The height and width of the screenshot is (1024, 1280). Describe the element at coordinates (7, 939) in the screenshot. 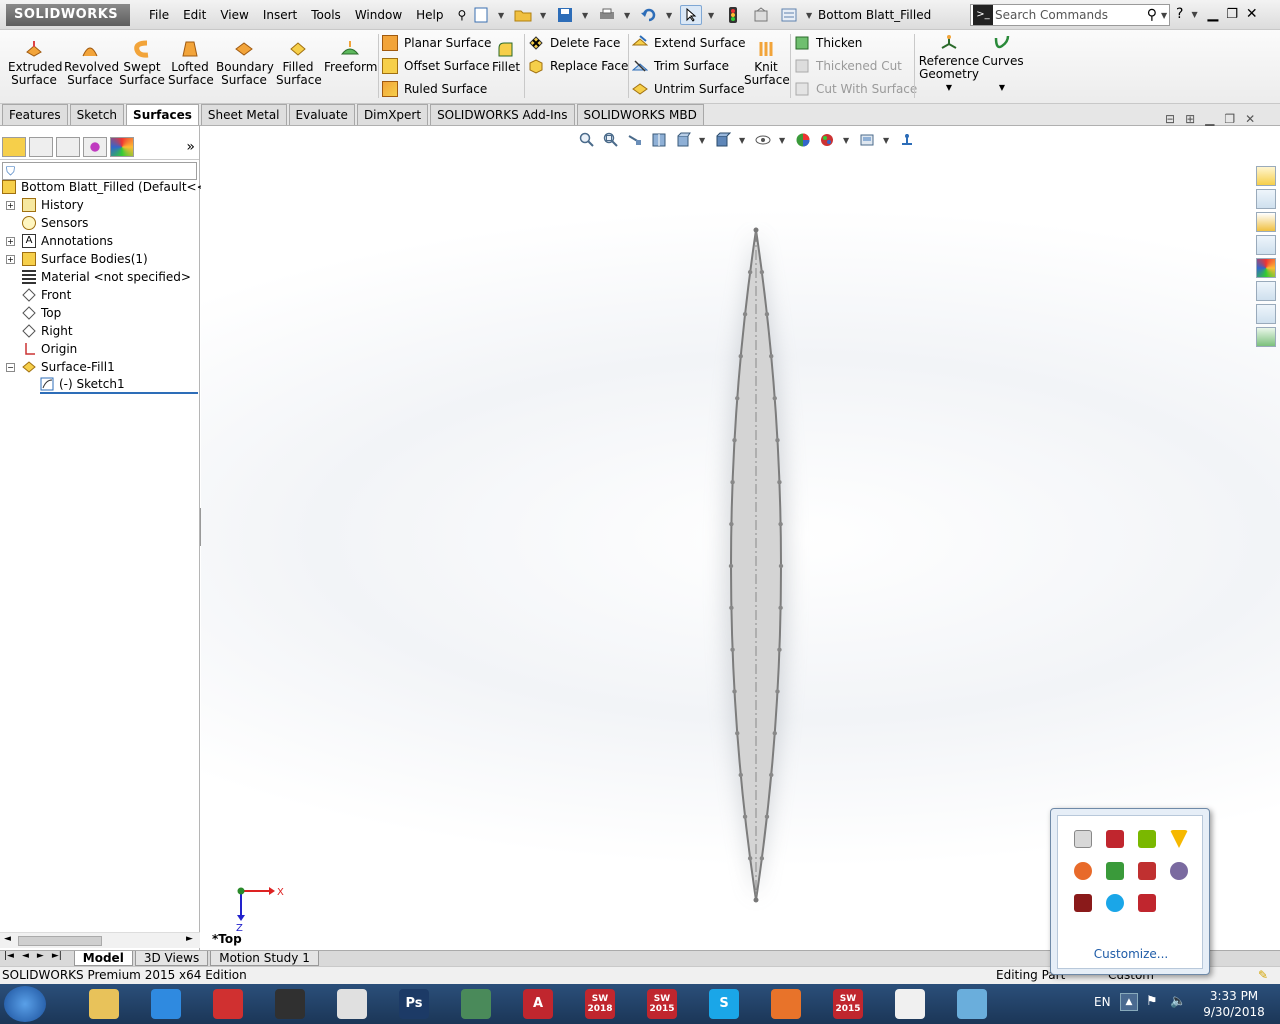

I see `scroll-left-icon: ◄` at that location.